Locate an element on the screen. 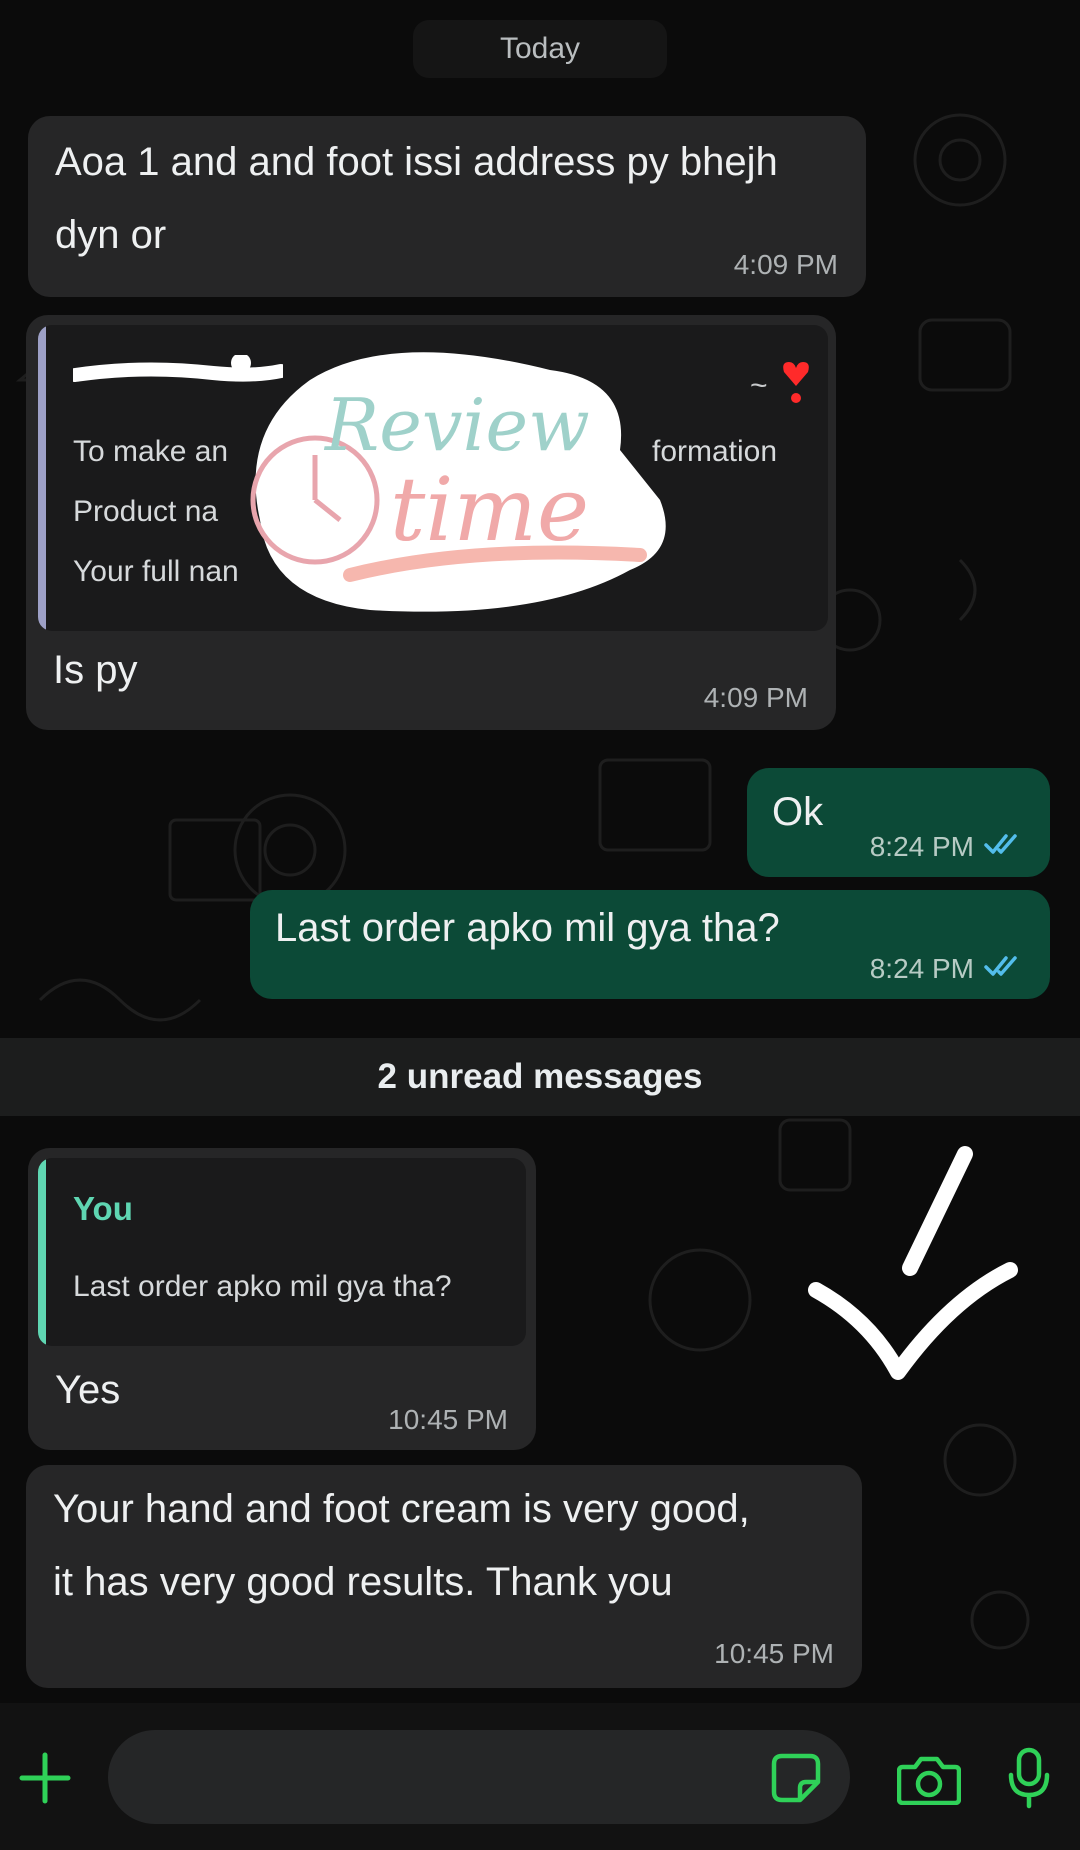  unread-messages-divider: 2 unread messages is located at coordinates (540, 1077).